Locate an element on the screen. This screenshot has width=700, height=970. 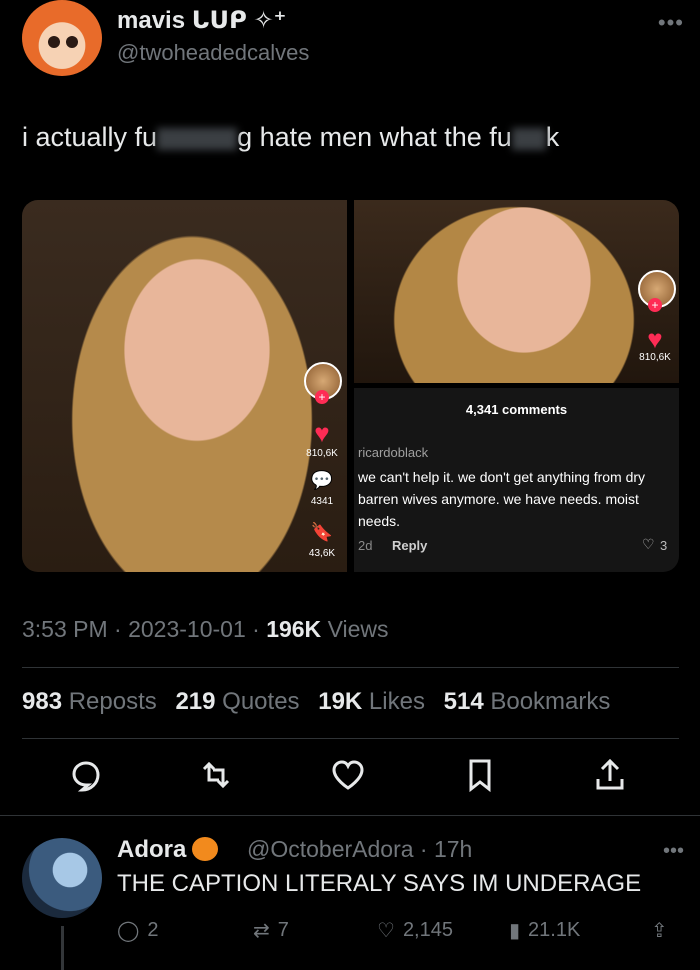
comment-heart-icon: ♡ is located at coordinates (648, 544).